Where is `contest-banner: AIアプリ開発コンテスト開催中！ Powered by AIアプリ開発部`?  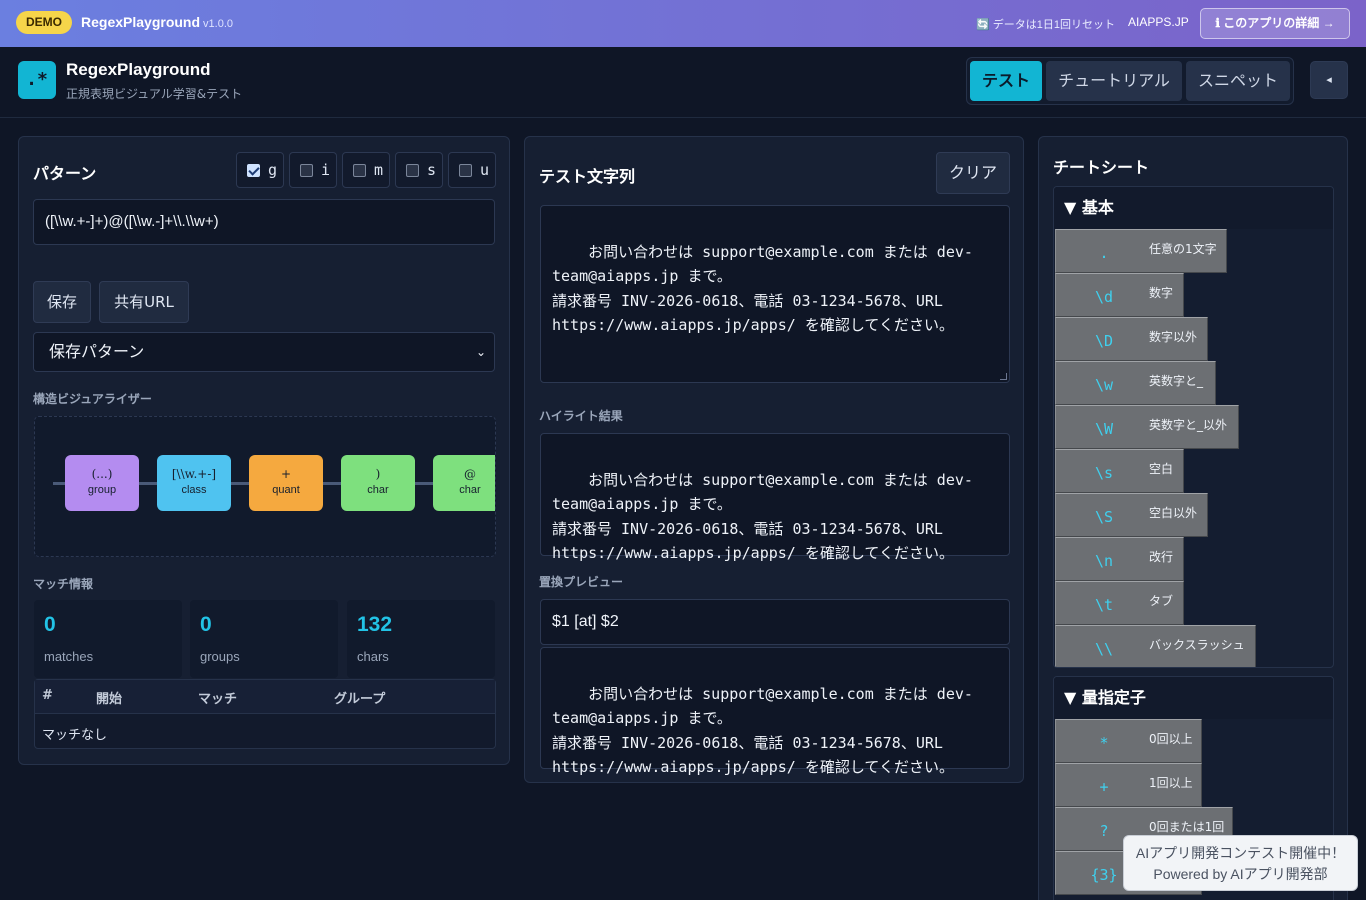 contest-banner: AIアプリ開発コンテスト開催中！ Powered by AIアプリ開発部 is located at coordinates (1240, 863).